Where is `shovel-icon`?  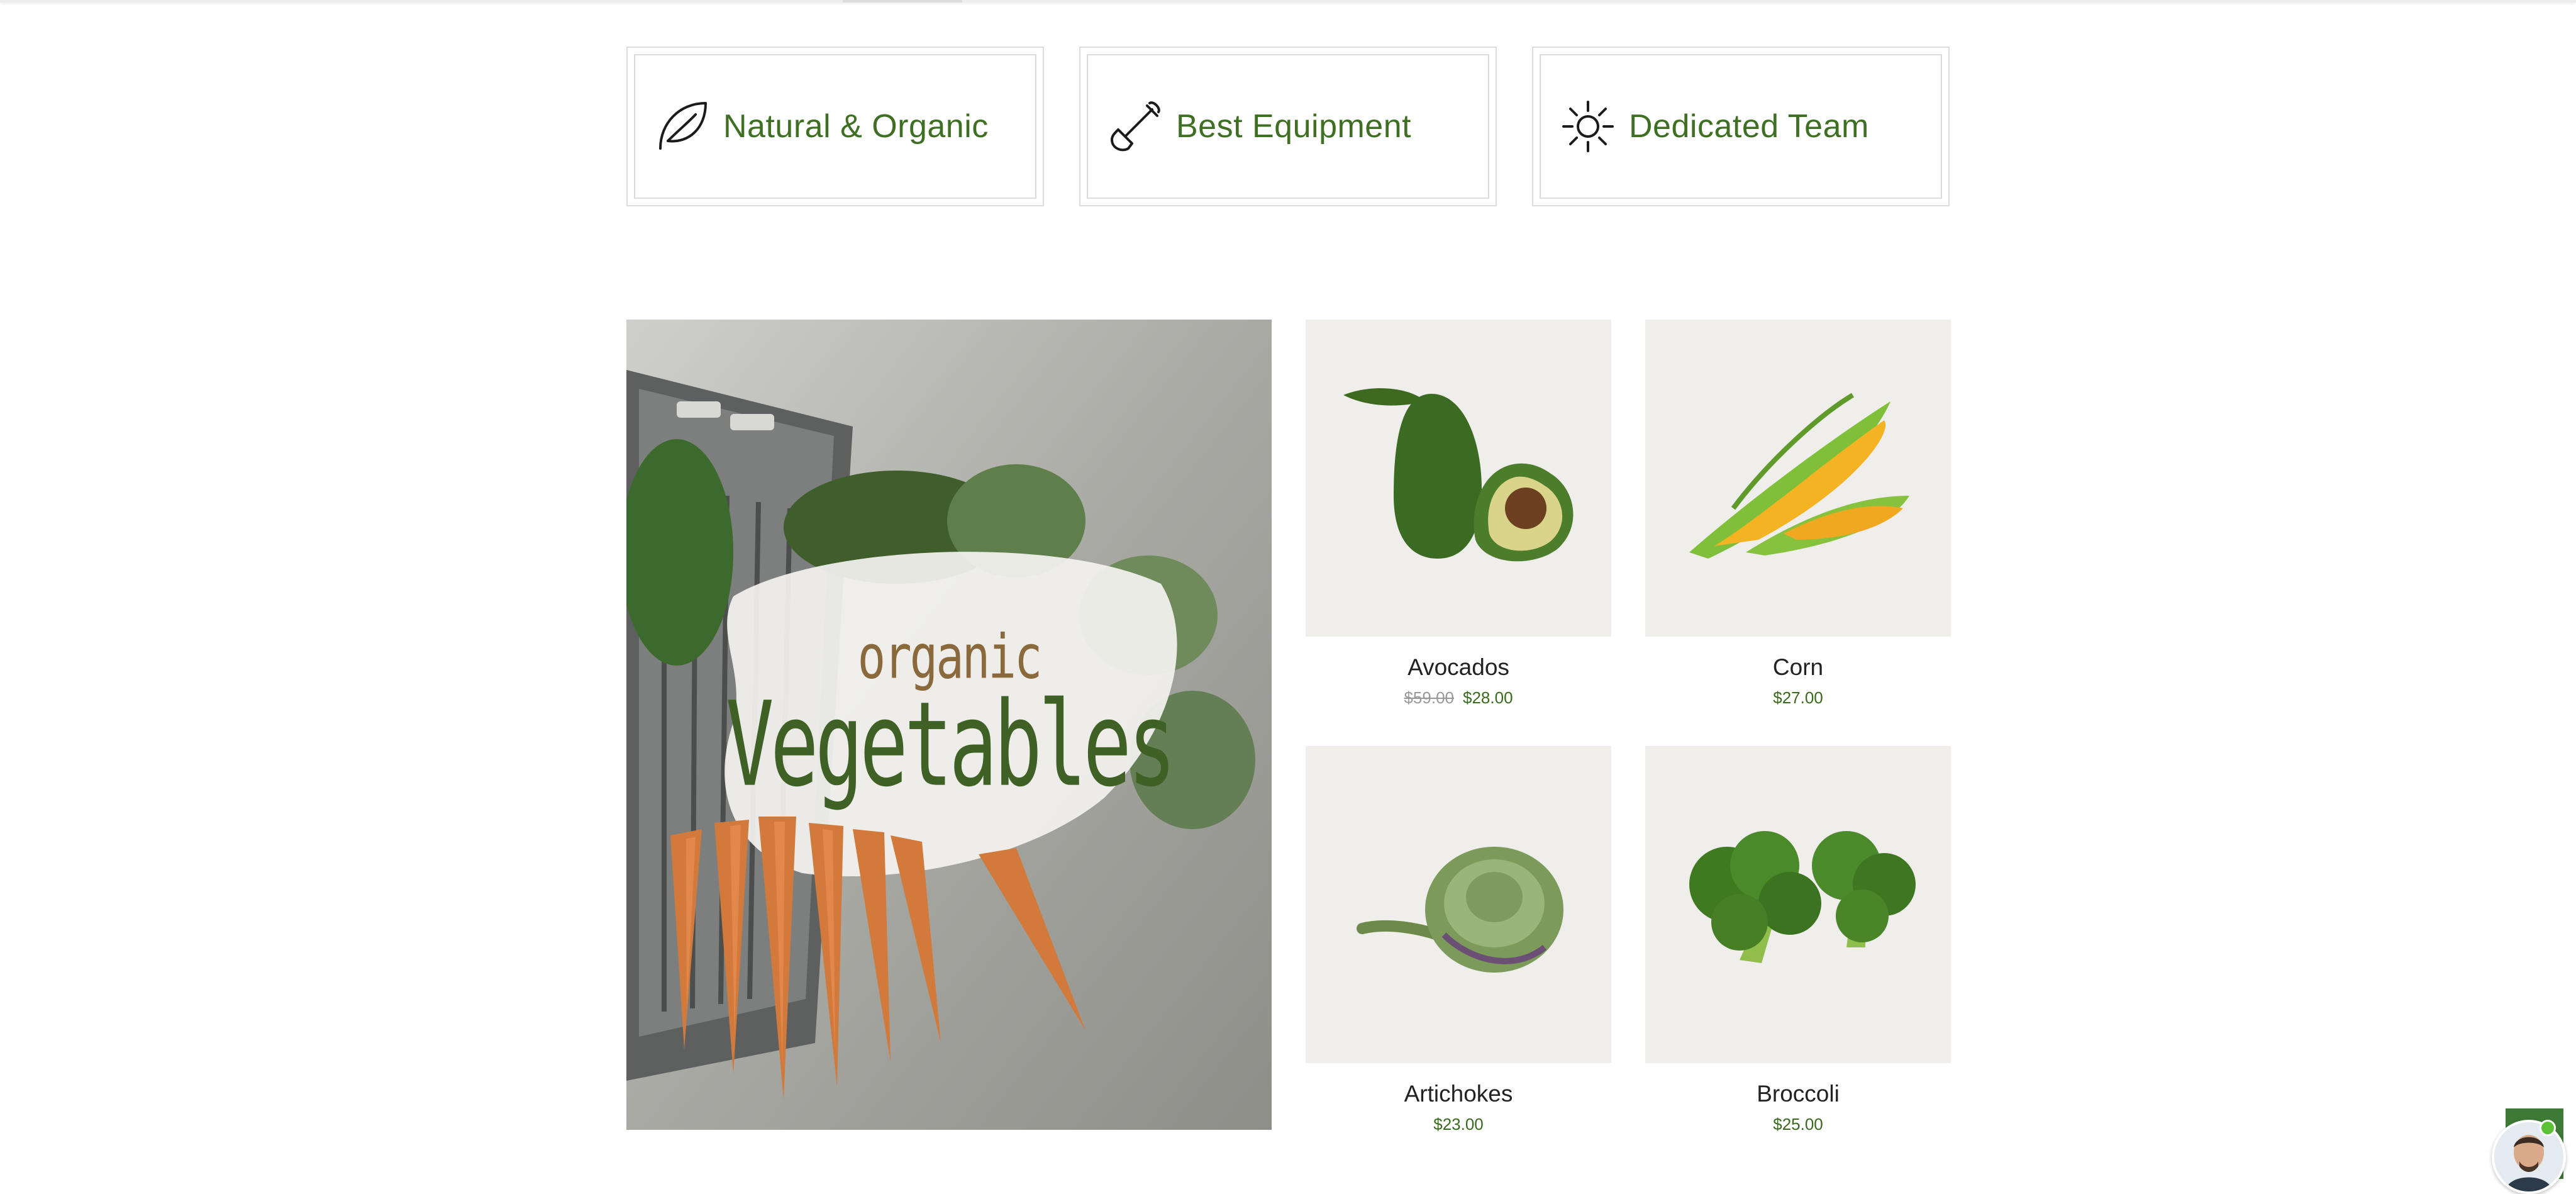 shovel-icon is located at coordinates (1135, 126).